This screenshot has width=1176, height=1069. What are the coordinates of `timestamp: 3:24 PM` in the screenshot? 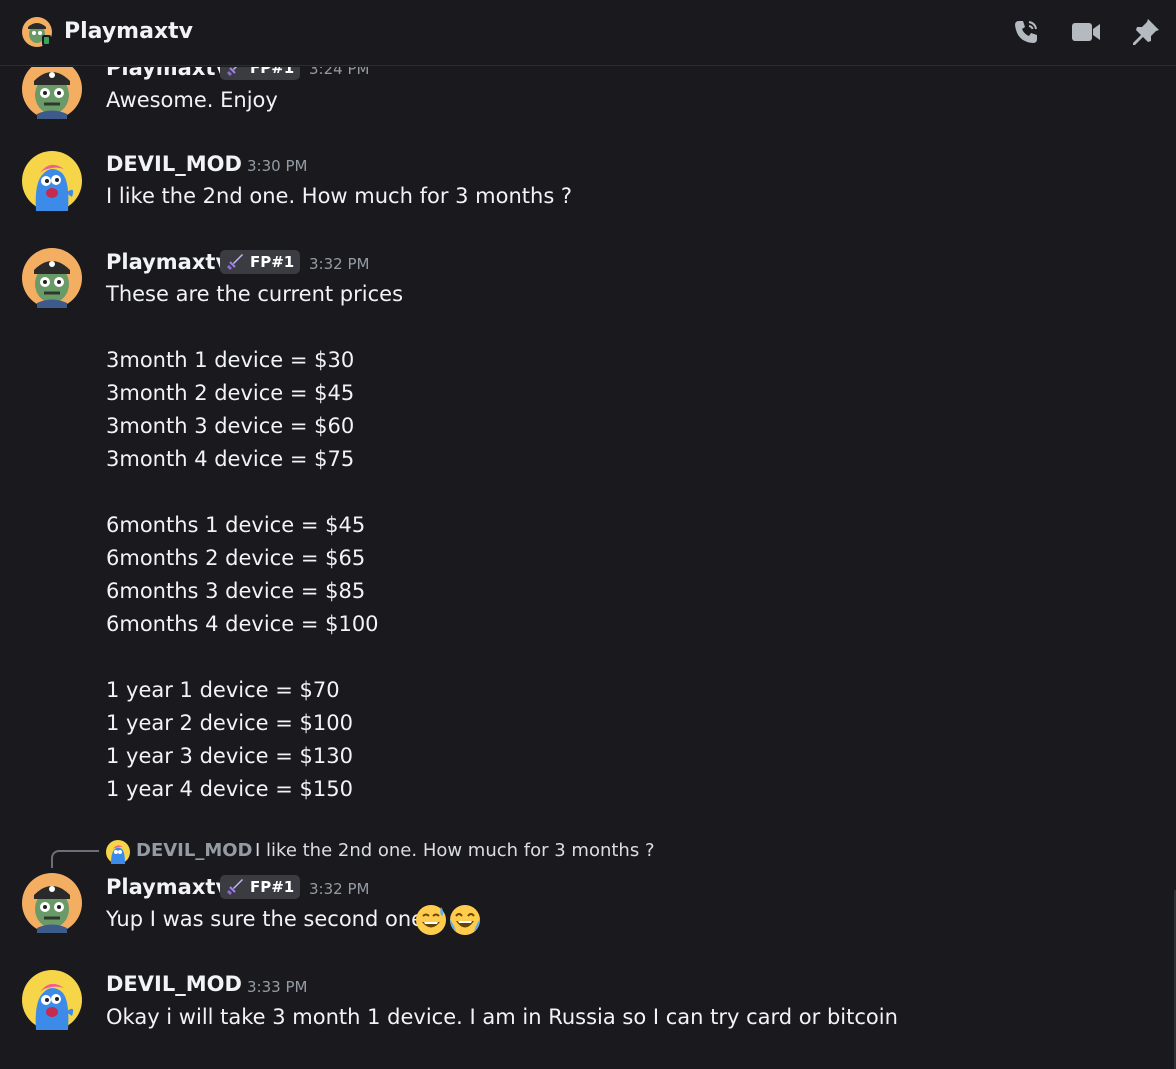 It's located at (339, 72).